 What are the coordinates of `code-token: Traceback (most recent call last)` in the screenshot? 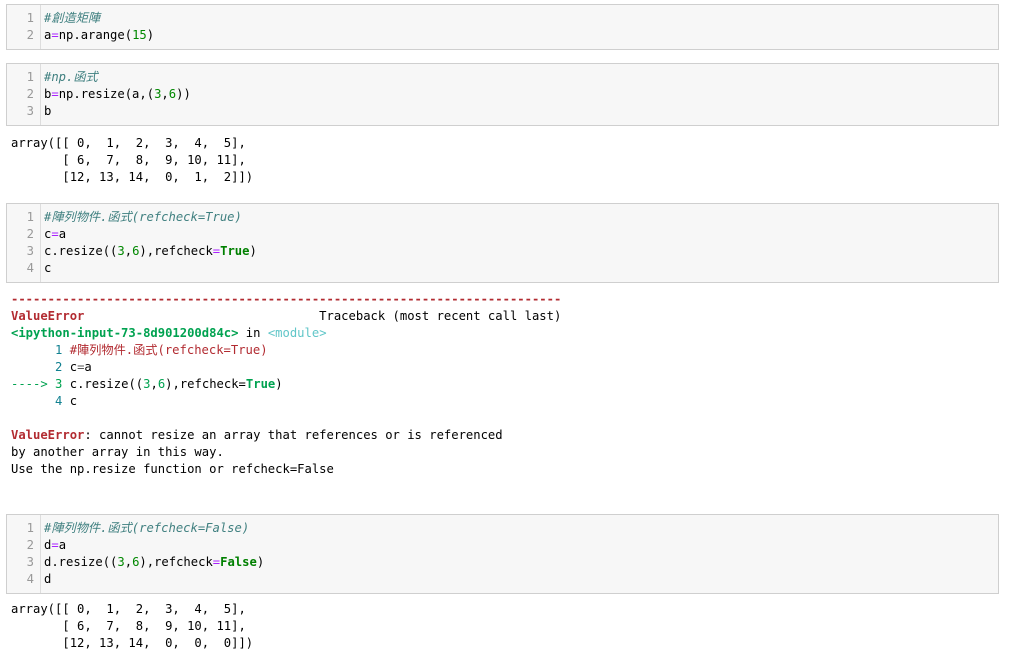 It's located at (323, 316).